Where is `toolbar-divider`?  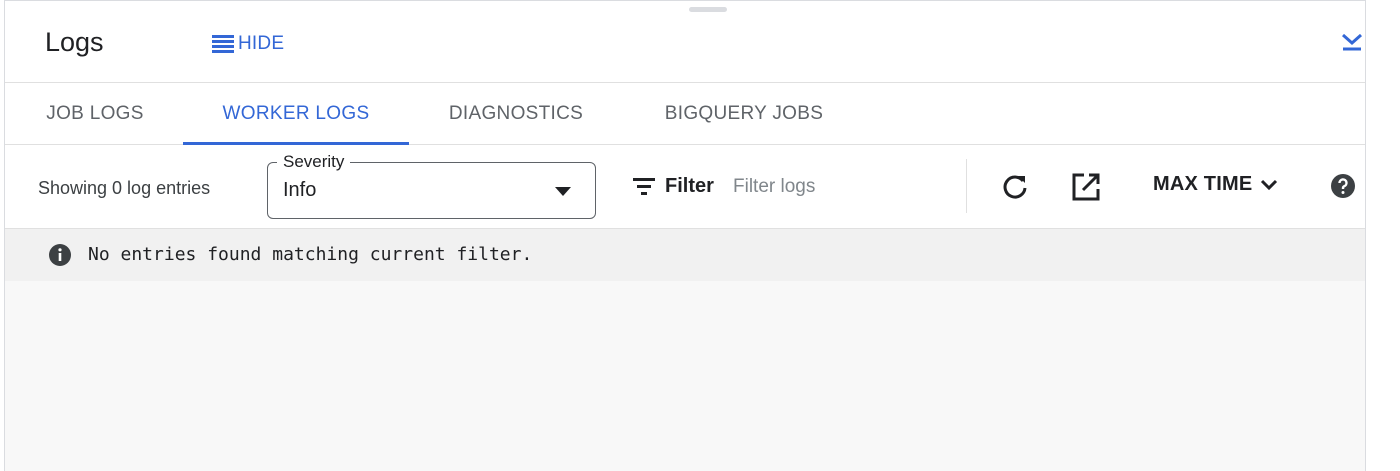
toolbar-divider is located at coordinates (966, 186).